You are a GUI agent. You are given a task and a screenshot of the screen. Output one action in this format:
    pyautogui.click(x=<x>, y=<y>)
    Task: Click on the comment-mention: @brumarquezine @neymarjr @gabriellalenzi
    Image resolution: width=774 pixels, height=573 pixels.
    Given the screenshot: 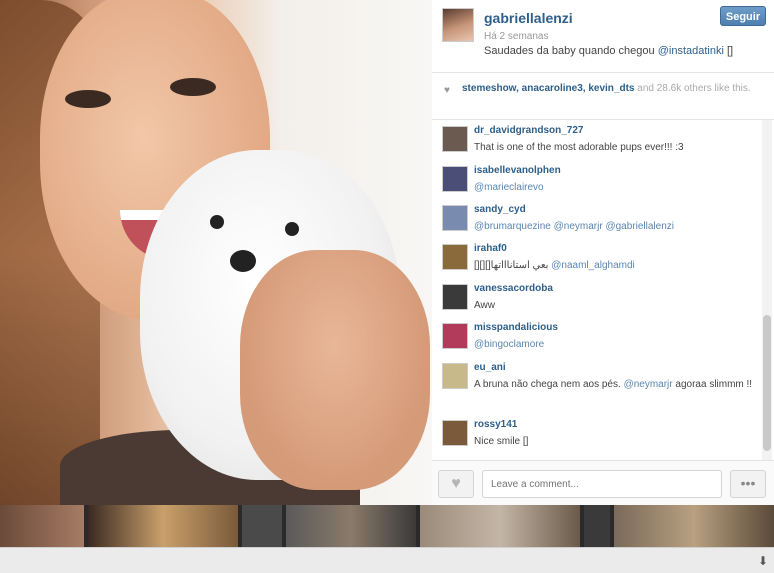 What is the action you would take?
    pyautogui.click(x=574, y=226)
    